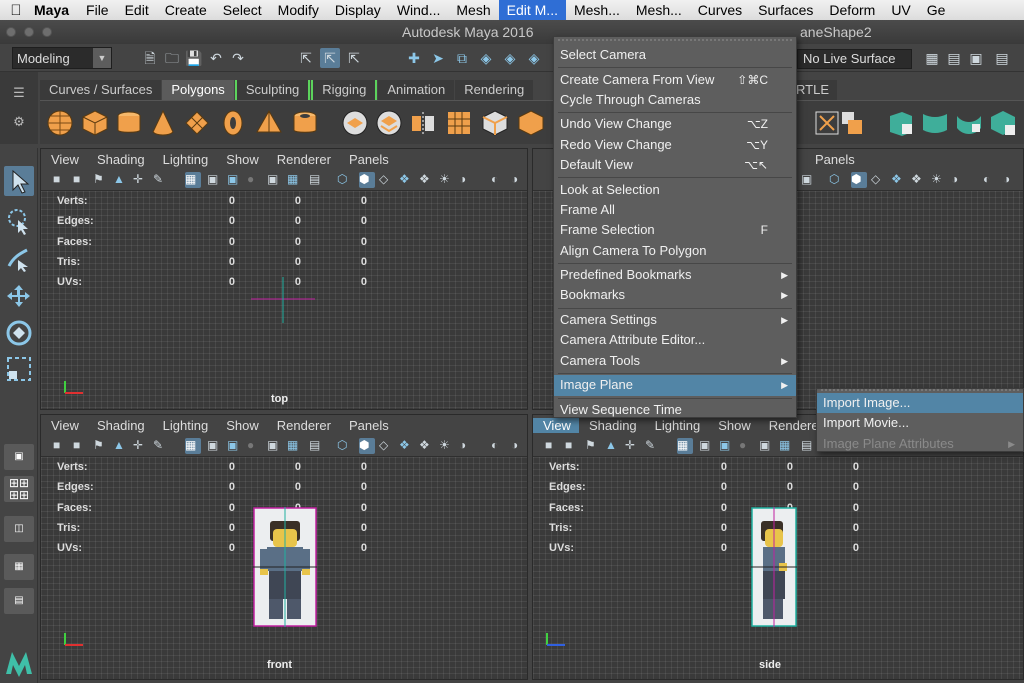 The height and width of the screenshot is (683, 1024). I want to click on new-scene-icon: 🗎, so click(150, 58).